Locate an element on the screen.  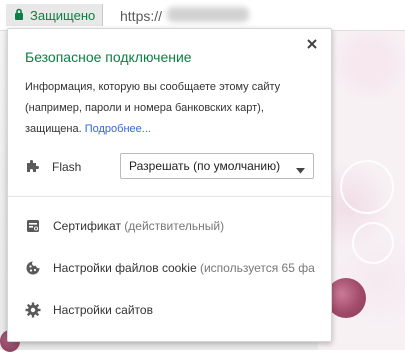
select-value: Разрешать (по умолчанию) is located at coordinates (205, 166).